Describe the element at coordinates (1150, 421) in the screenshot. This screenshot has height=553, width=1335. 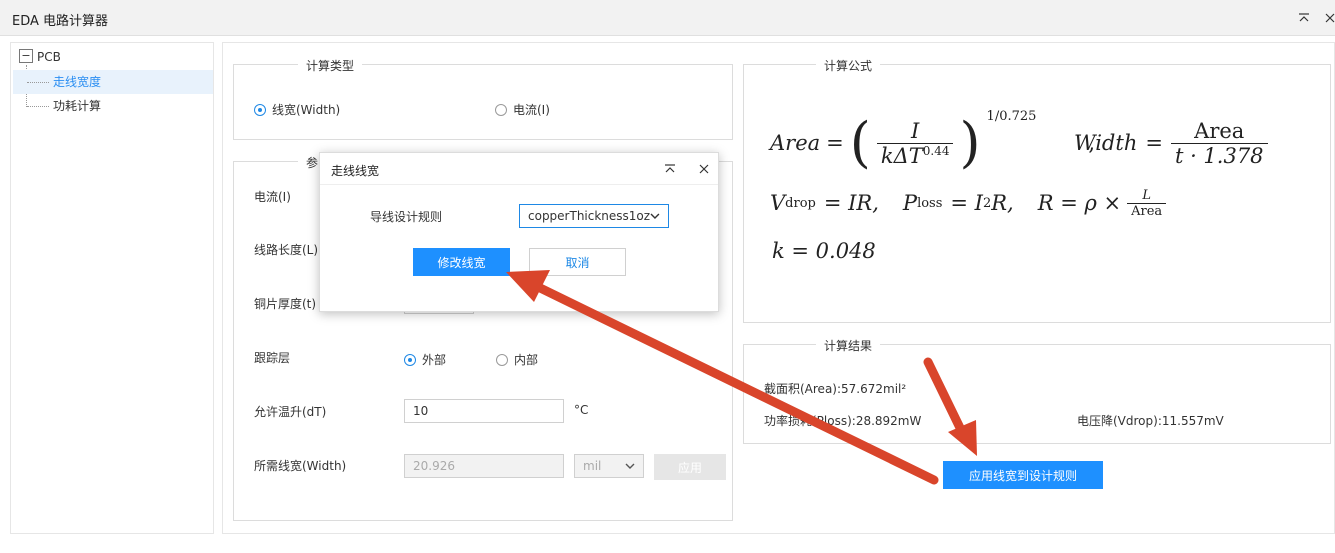
I see `result-vdrop: 电压降(Vdrop):11.557mV` at that location.